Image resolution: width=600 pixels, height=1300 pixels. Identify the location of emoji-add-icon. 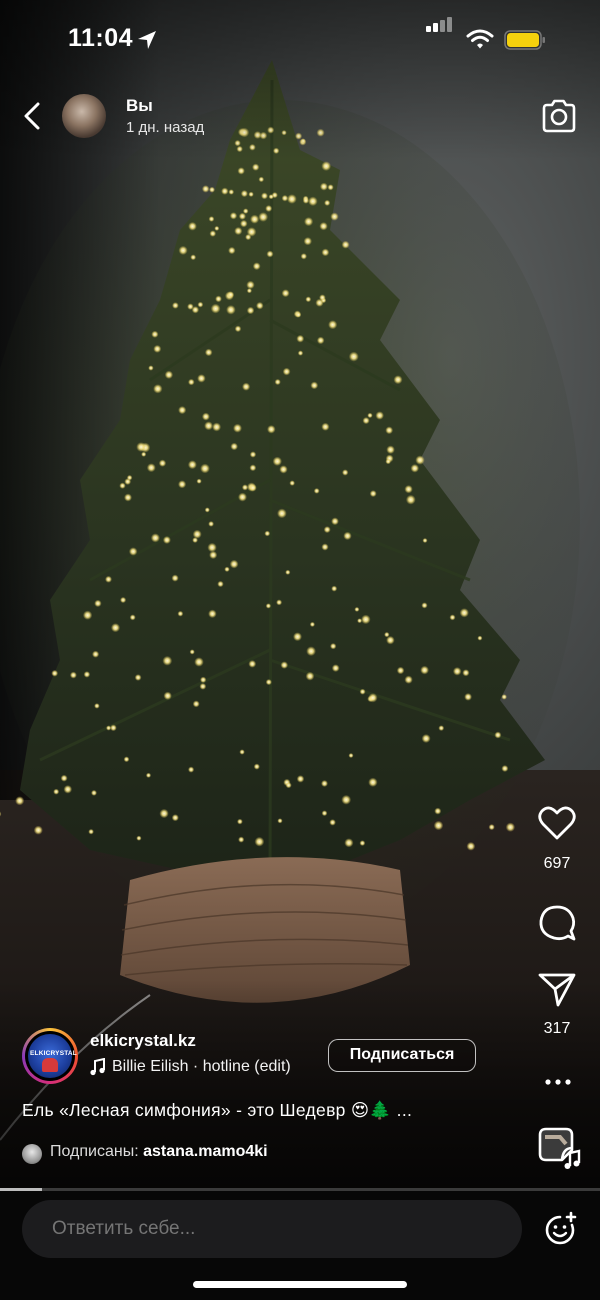
(561, 1228).